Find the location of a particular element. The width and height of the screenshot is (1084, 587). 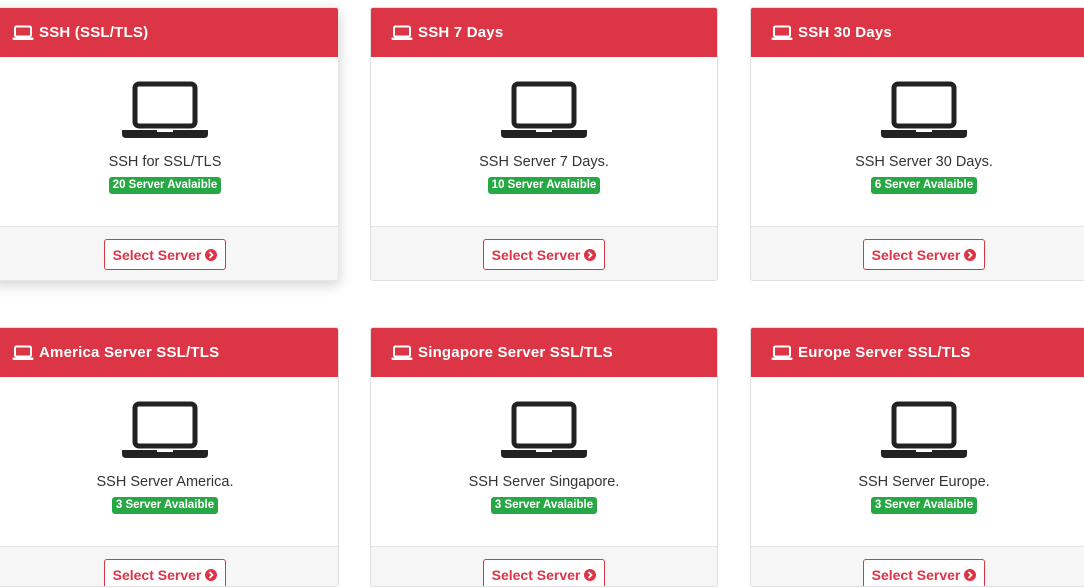

card-header: SSH 7 Days is located at coordinates (544, 32).